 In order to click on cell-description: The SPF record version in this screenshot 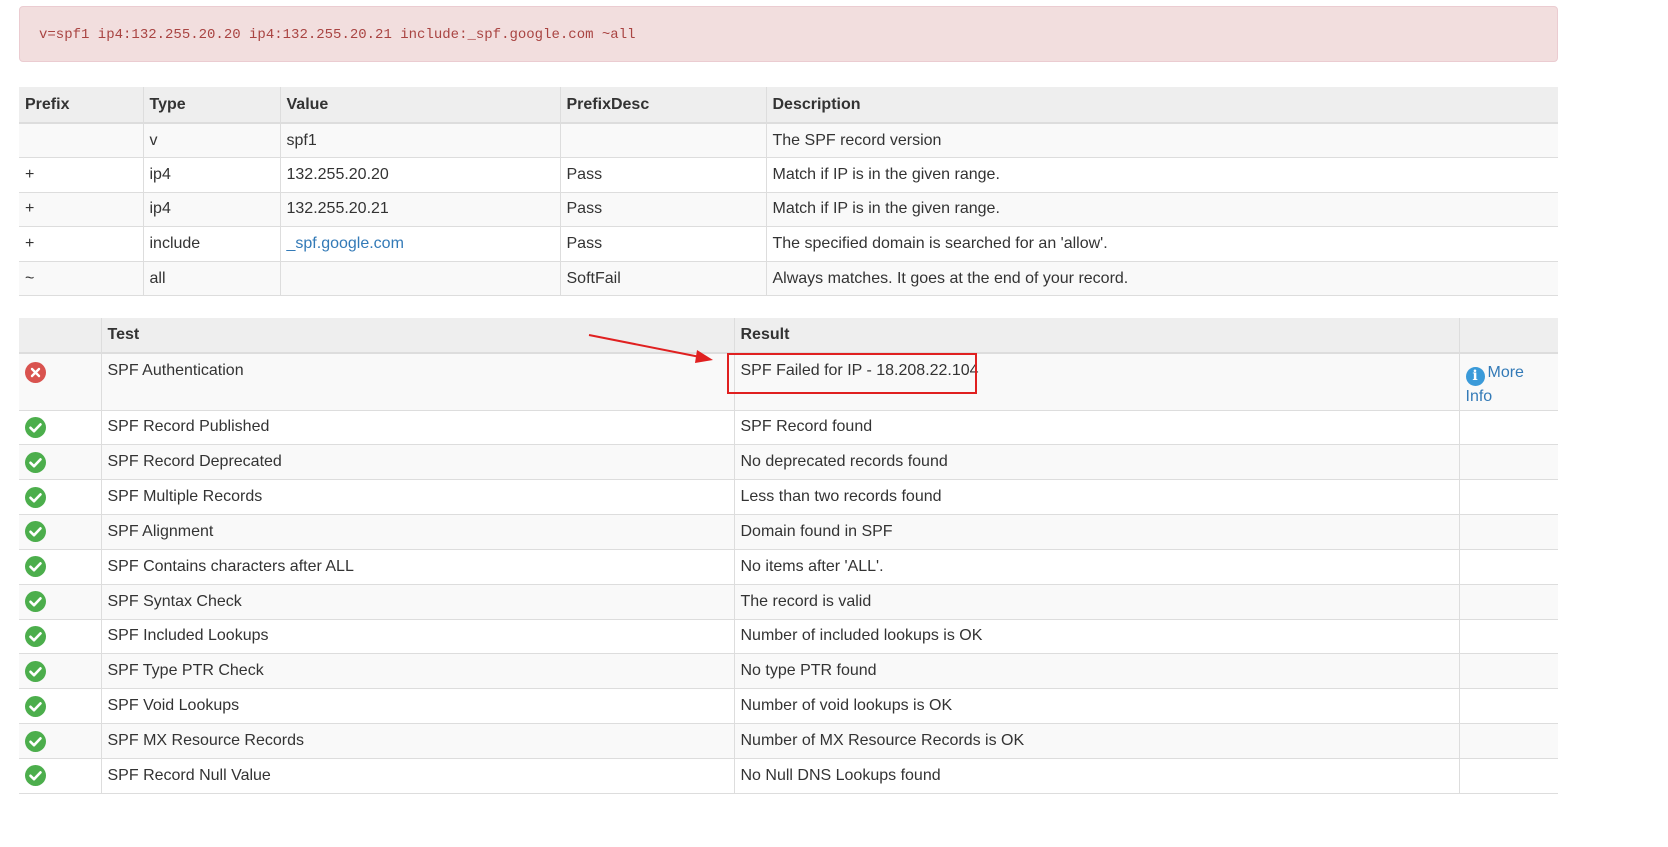, I will do `click(1161, 141)`.